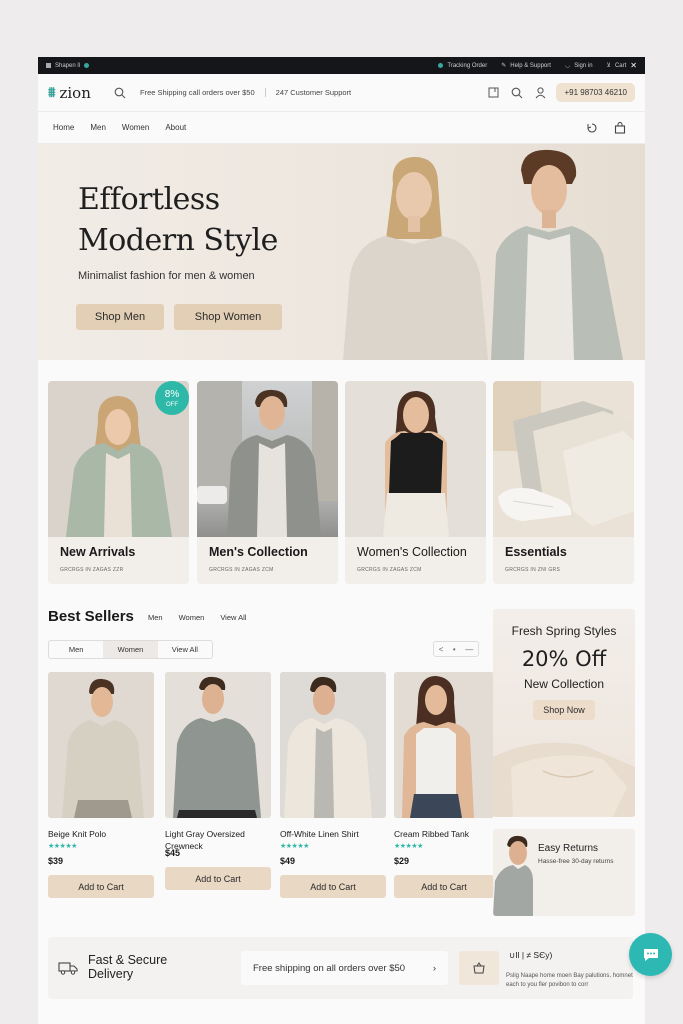  What do you see at coordinates (595, 92) in the screenshot?
I see `phone-button: +91 98703 46210` at bounding box center [595, 92].